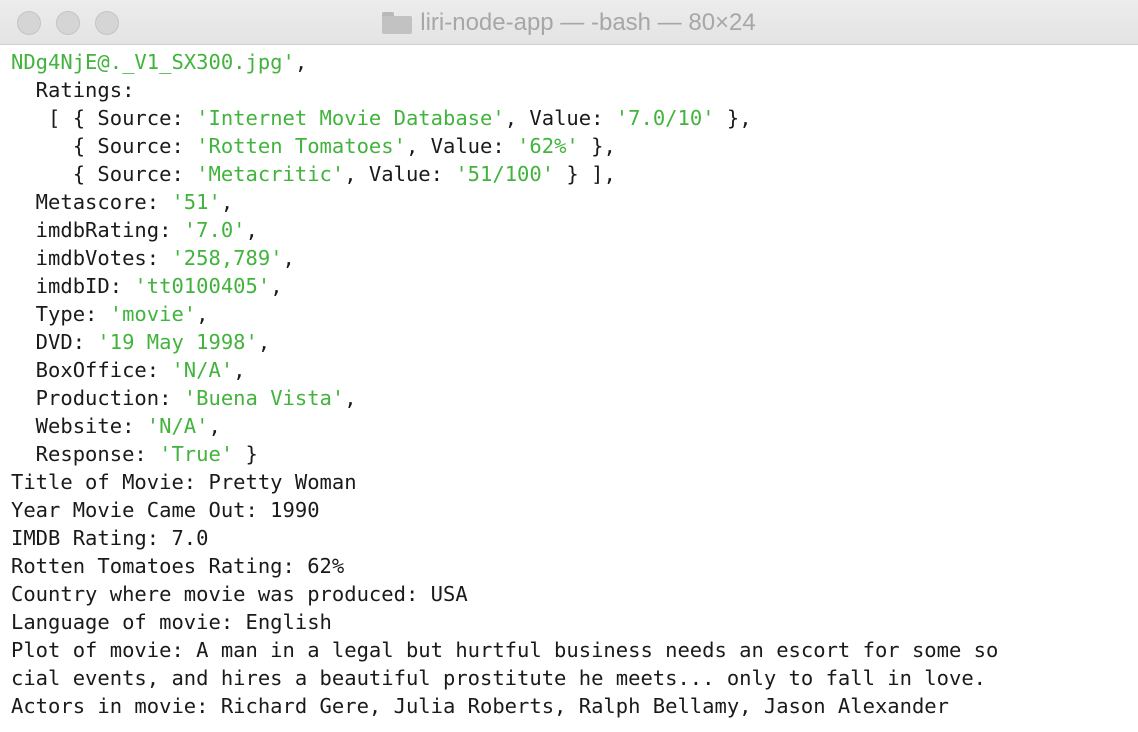 The width and height of the screenshot is (1138, 732). What do you see at coordinates (245, 454) in the screenshot?
I see `terminal-text: }` at bounding box center [245, 454].